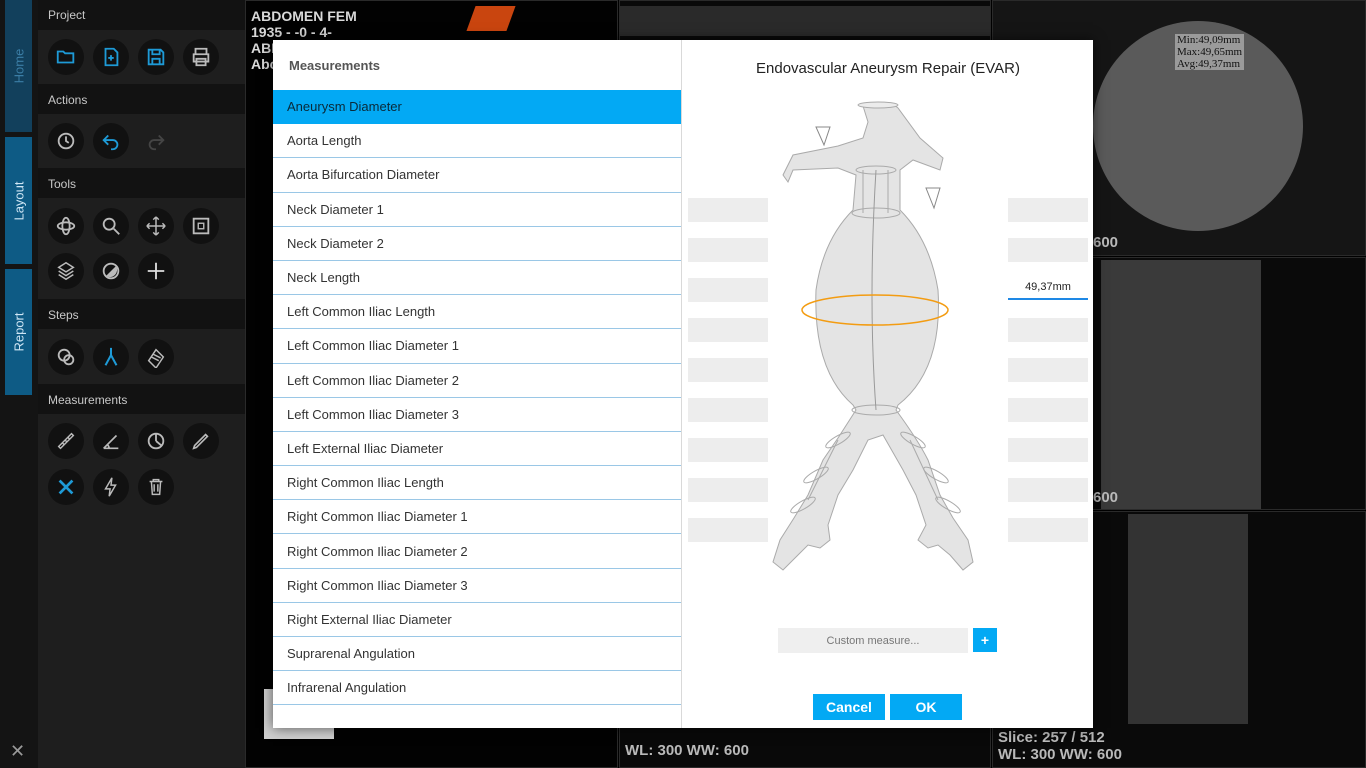 This screenshot has height=768, width=1366. What do you see at coordinates (66, 357) in the screenshot?
I see `step-segmentation-button` at bounding box center [66, 357].